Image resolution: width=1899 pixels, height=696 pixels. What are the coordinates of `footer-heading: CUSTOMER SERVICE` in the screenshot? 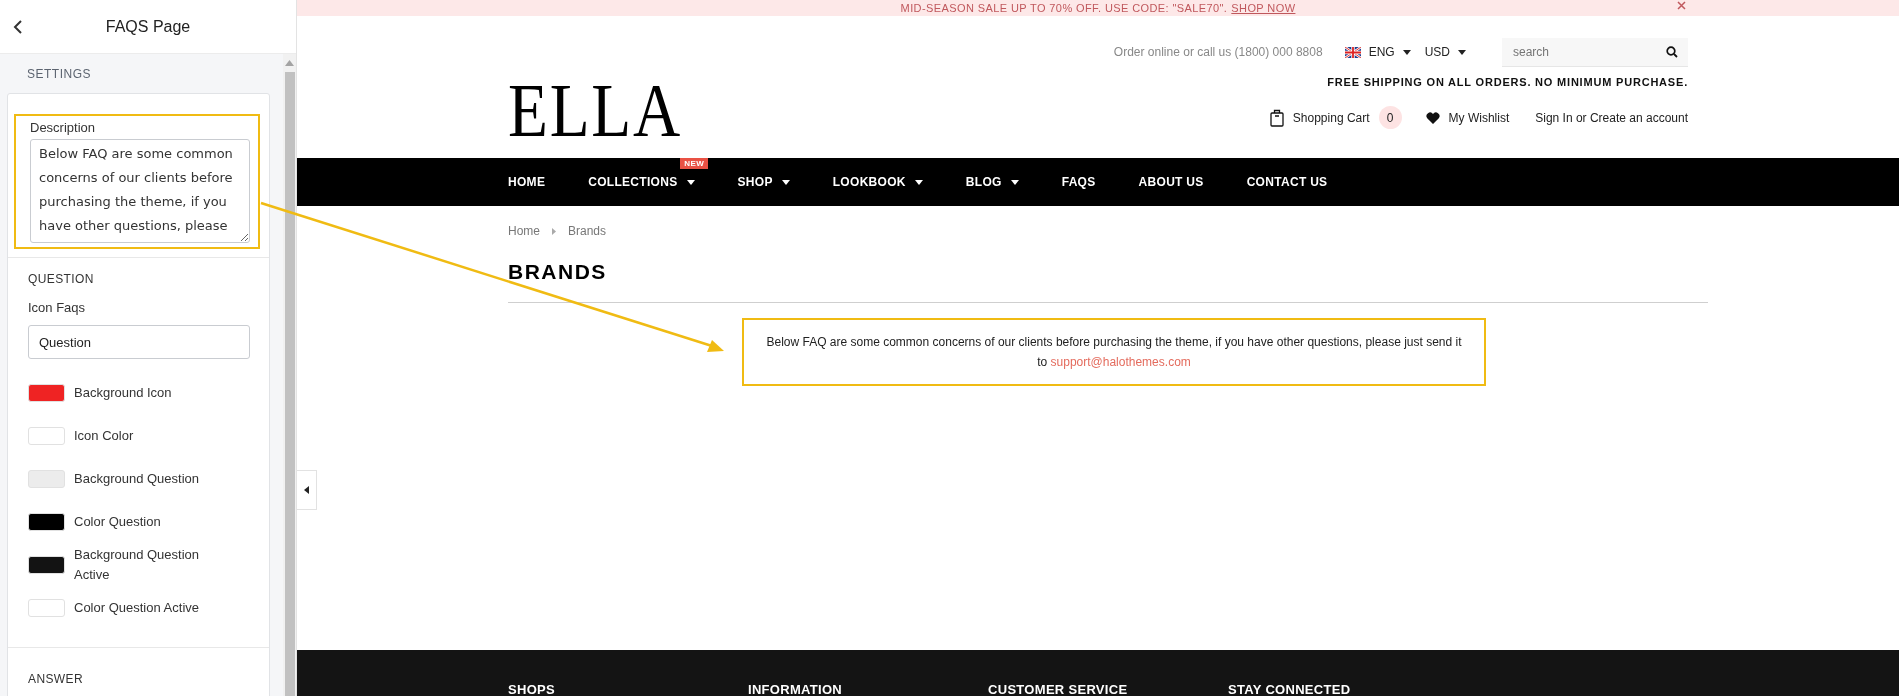 It's located at (1058, 689).